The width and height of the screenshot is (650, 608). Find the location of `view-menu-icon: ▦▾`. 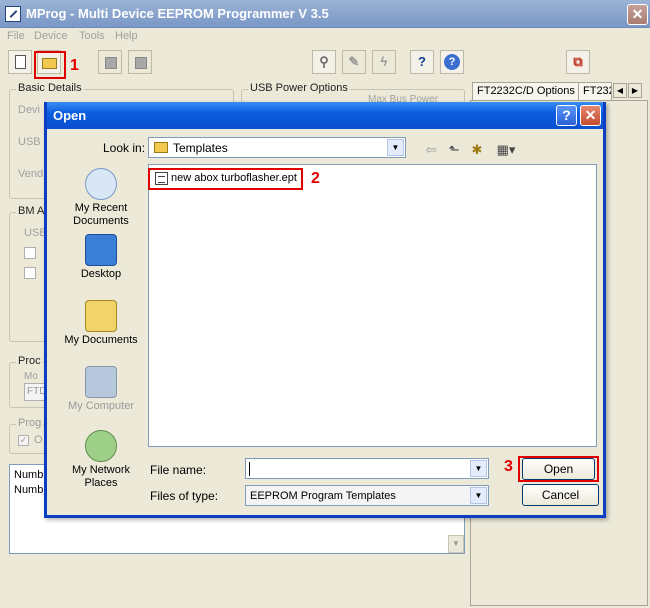

view-menu-icon: ▦▾ is located at coordinates (506, 150).